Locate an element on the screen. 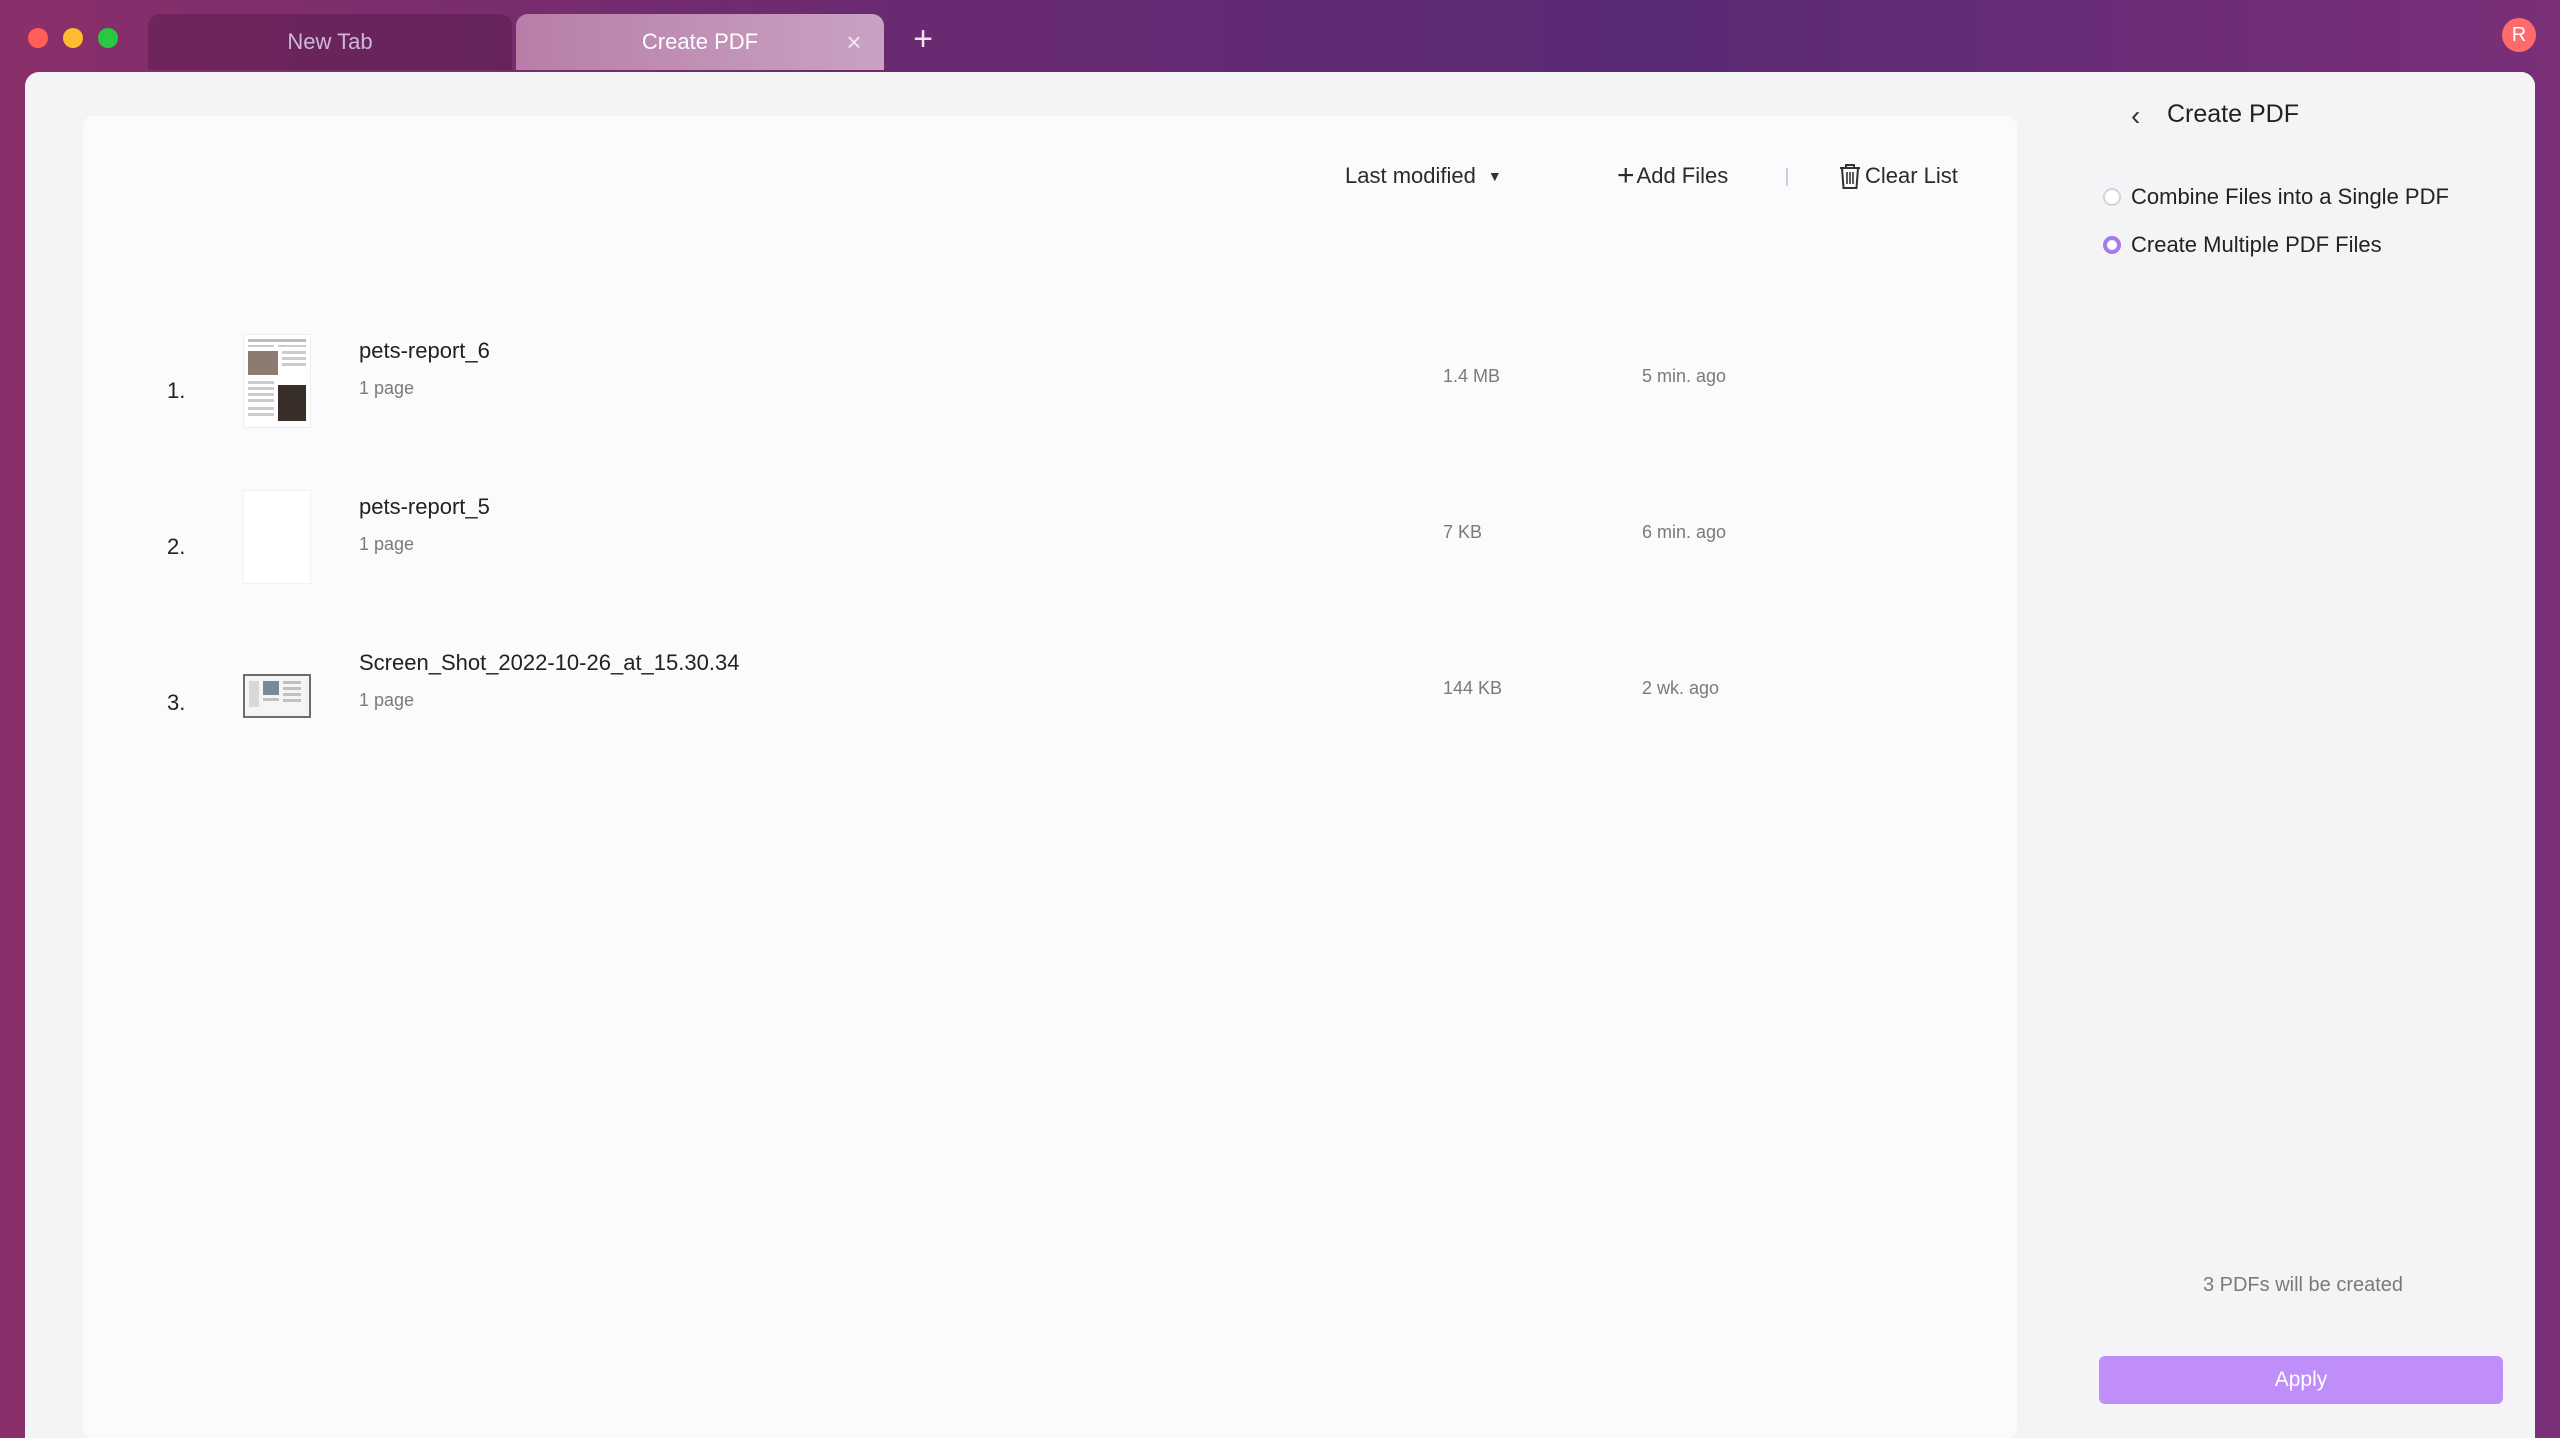 The height and width of the screenshot is (1438, 2560). add-files-button: + Add Files is located at coordinates (1672, 176).